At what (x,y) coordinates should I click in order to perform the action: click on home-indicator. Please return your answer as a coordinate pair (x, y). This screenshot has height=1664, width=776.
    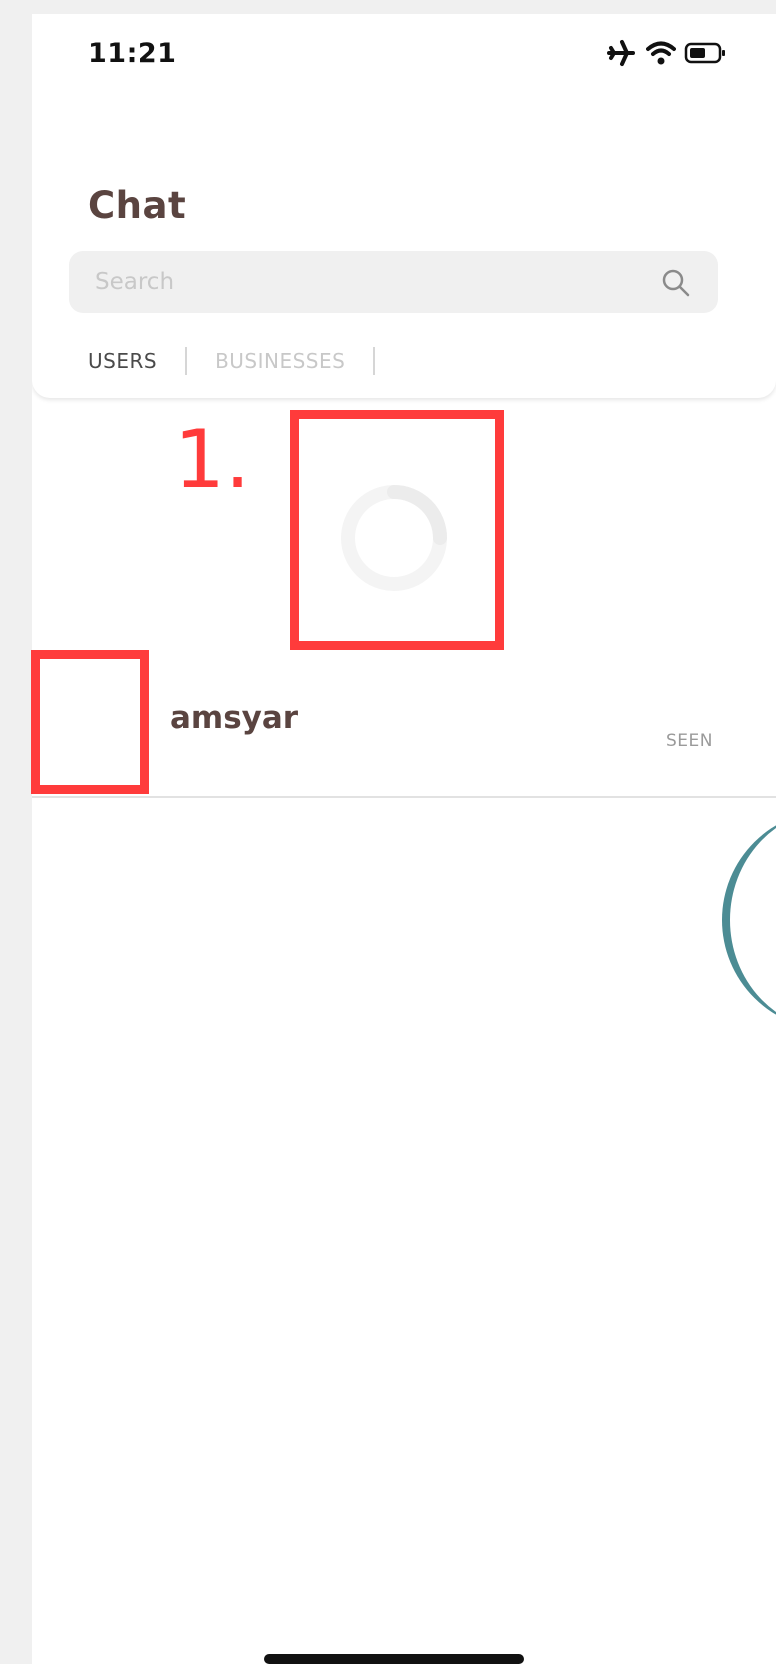
    Looking at the image, I should click on (394, 1659).